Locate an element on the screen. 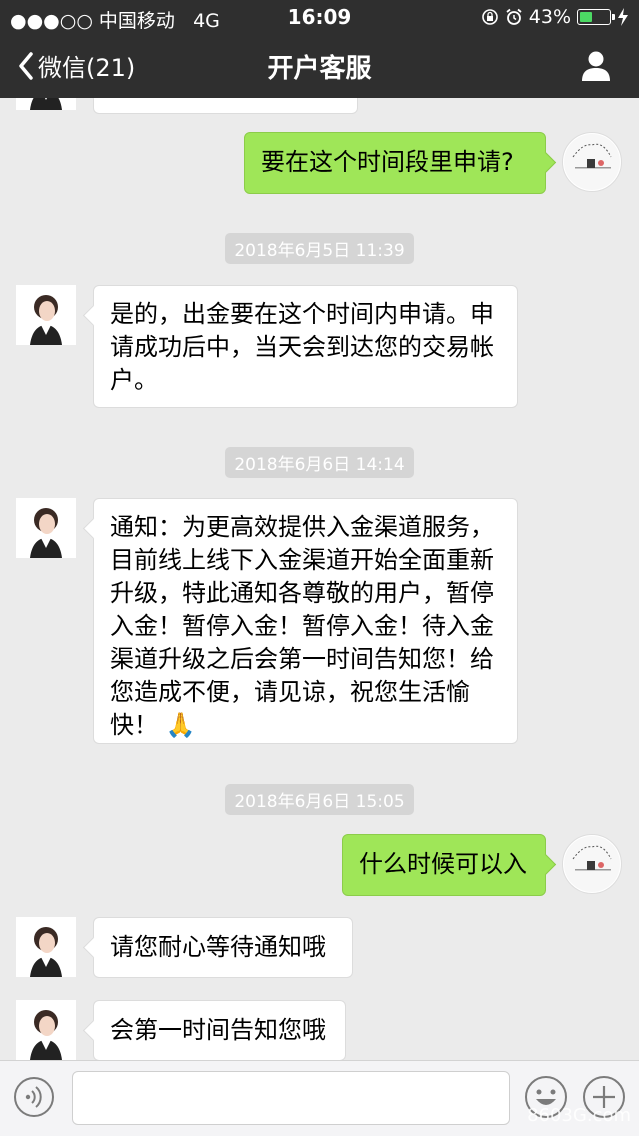 The height and width of the screenshot is (1136, 639). message-text: 是的，出金要在这个时间内申请。申请成功后中，当天会到达您的交易帐户。 is located at coordinates (302, 347).